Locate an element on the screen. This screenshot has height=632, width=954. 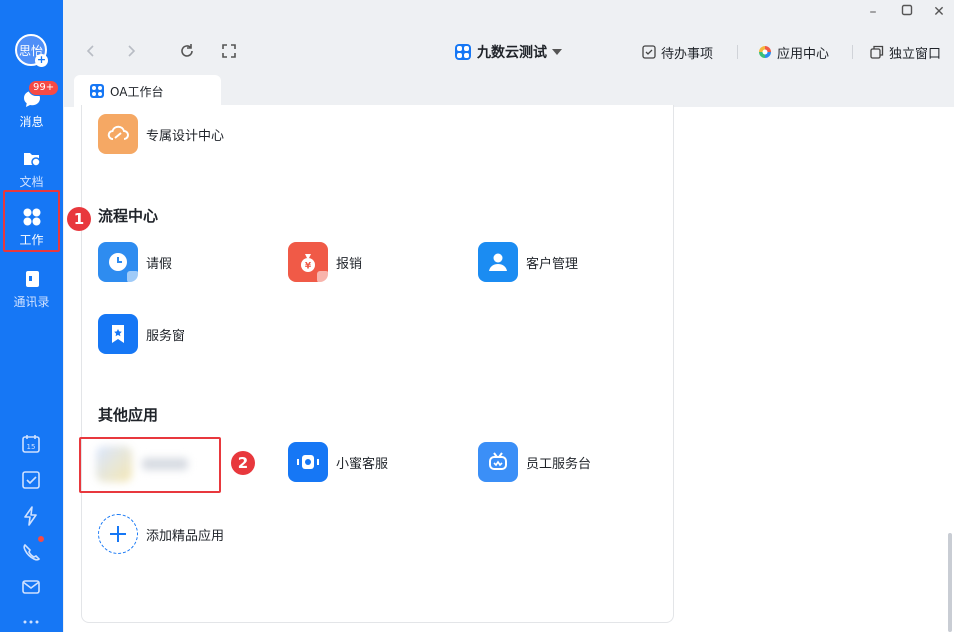
notification-dot is located at coordinates (41, 539).